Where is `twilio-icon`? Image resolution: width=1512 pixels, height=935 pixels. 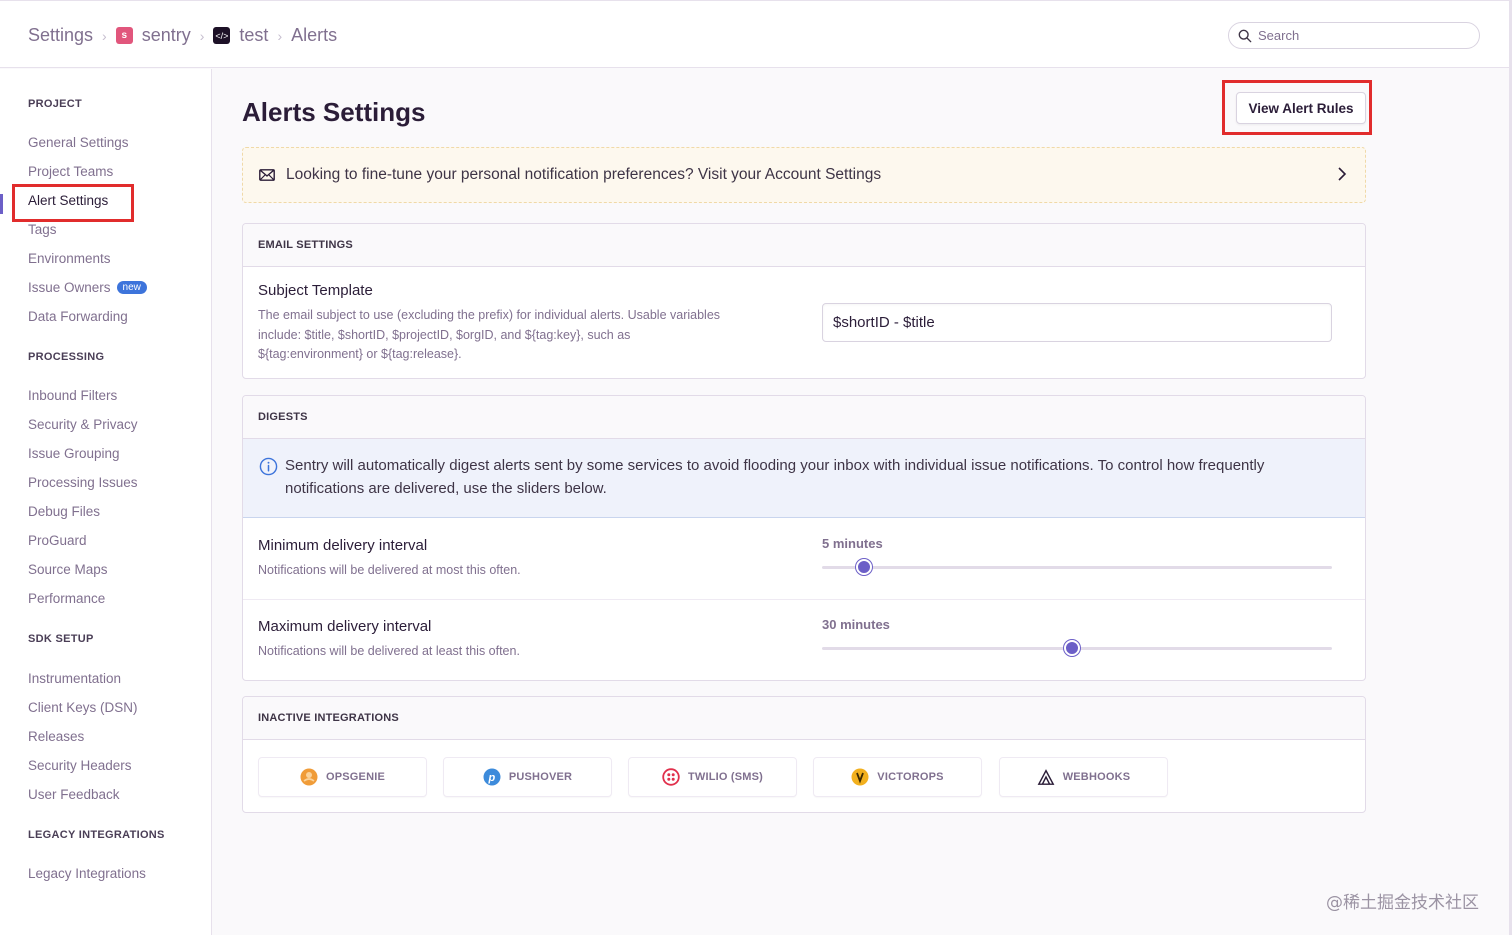 twilio-icon is located at coordinates (671, 777).